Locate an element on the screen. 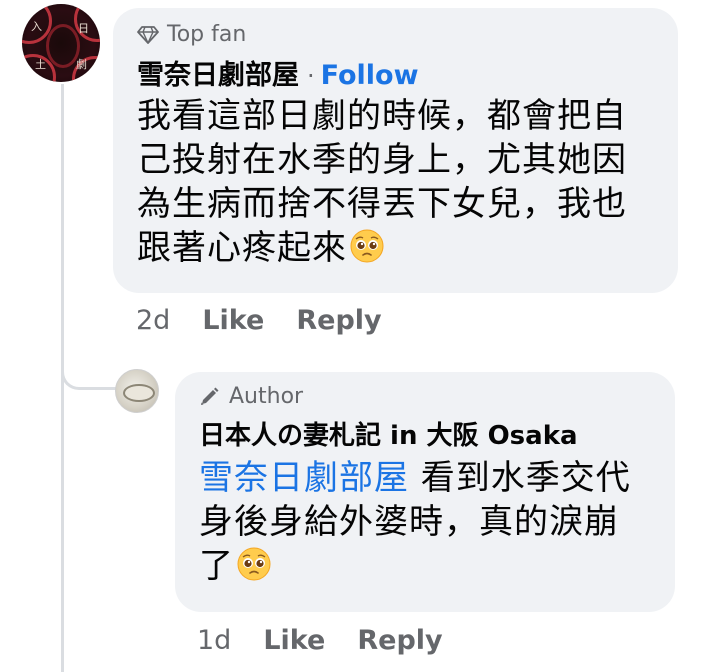 The width and height of the screenshot is (719, 672). avatar-char: 入 is located at coordinates (36, 26).